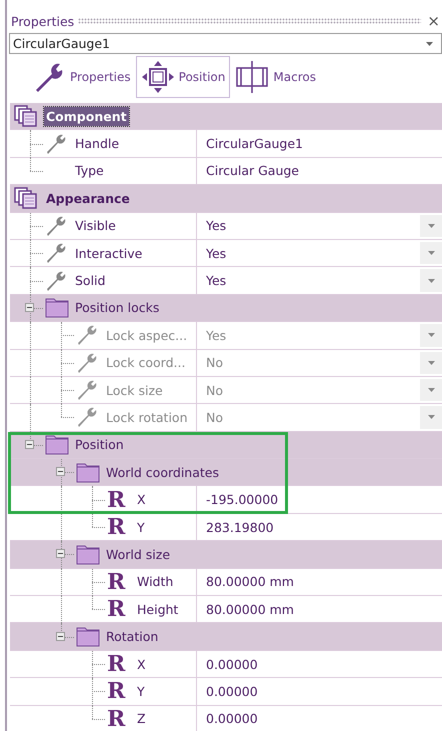  What do you see at coordinates (162, 472) in the screenshot?
I see `group-header: World coordinates` at bounding box center [162, 472].